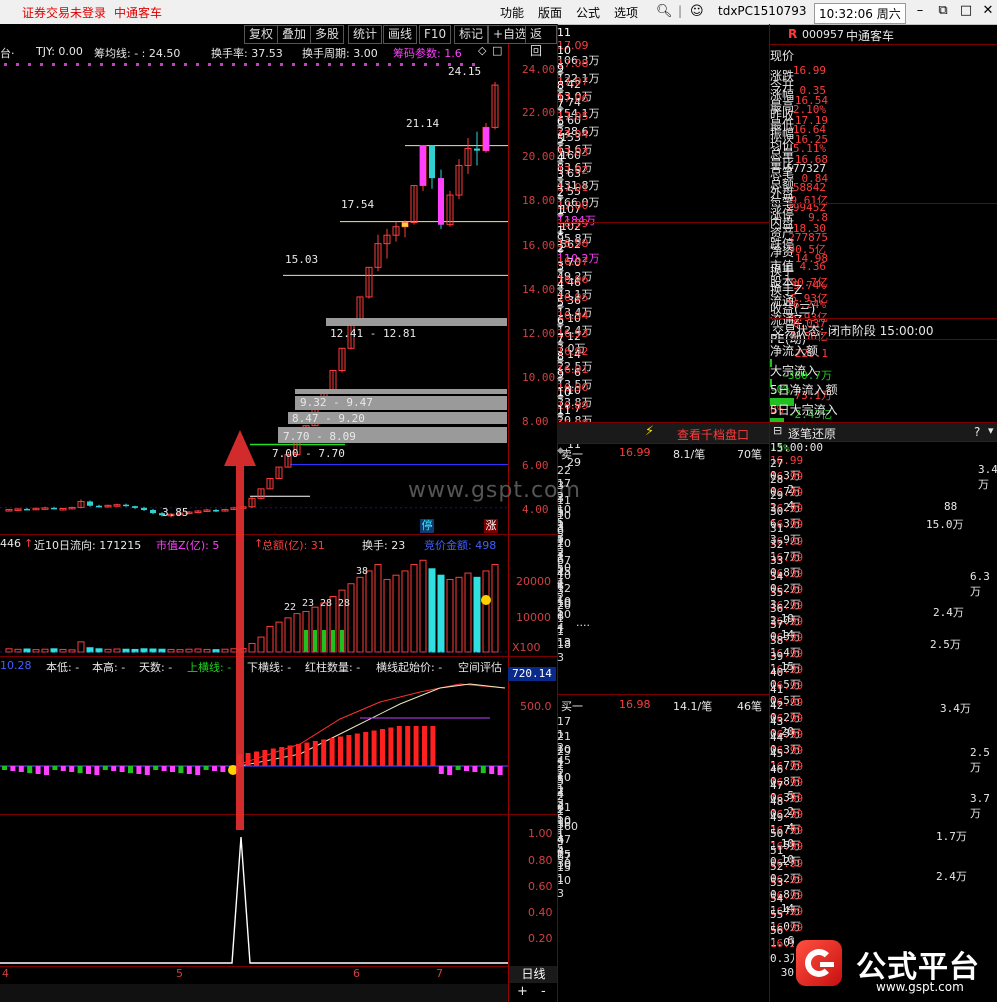 This screenshot has width=997, height=1002. I want to click on buy-row: 6 16.93 3.0万 ◆ 6, so click(663, 346).